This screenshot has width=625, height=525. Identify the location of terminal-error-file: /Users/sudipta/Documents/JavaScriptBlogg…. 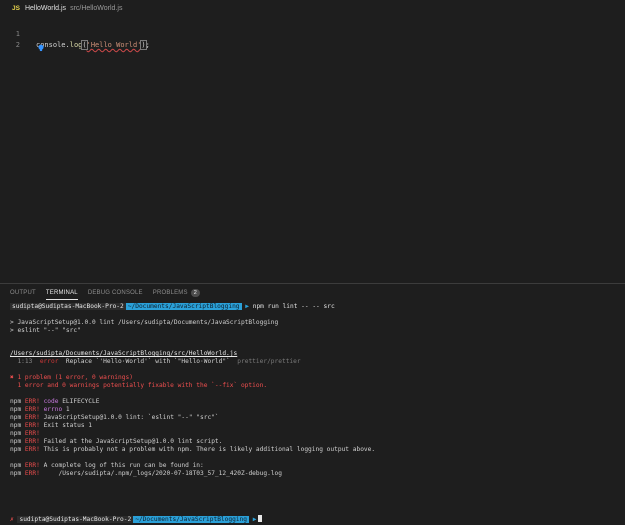
(123, 354).